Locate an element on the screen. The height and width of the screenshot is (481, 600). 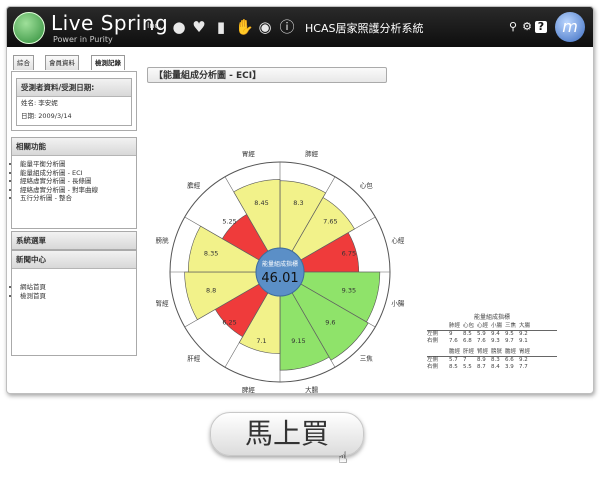
tab-member-info: 會員資料 is located at coordinates (62, 62).